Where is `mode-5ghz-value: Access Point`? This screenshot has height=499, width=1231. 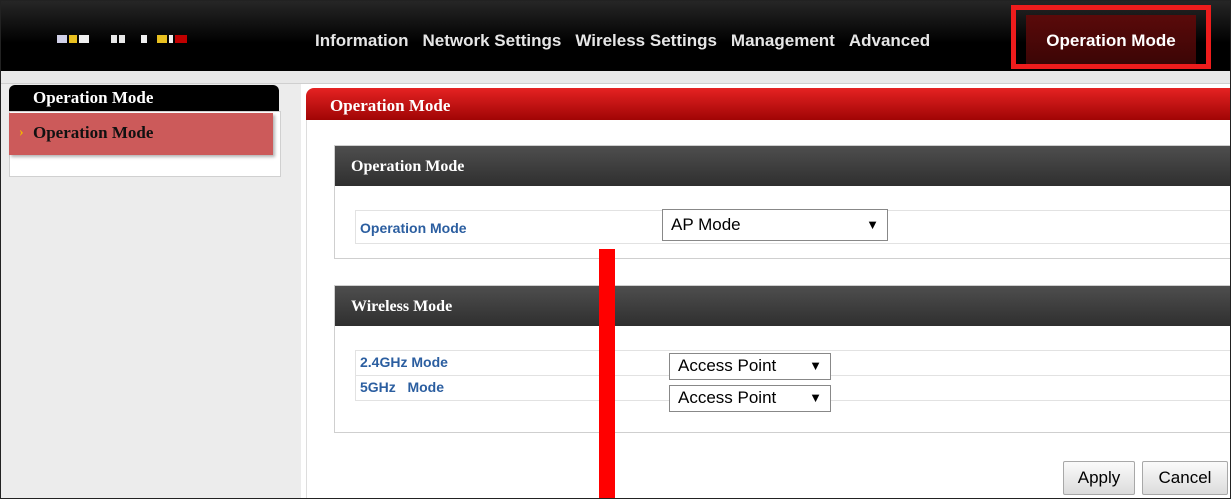
mode-5ghz-value: Access Point is located at coordinates (727, 397).